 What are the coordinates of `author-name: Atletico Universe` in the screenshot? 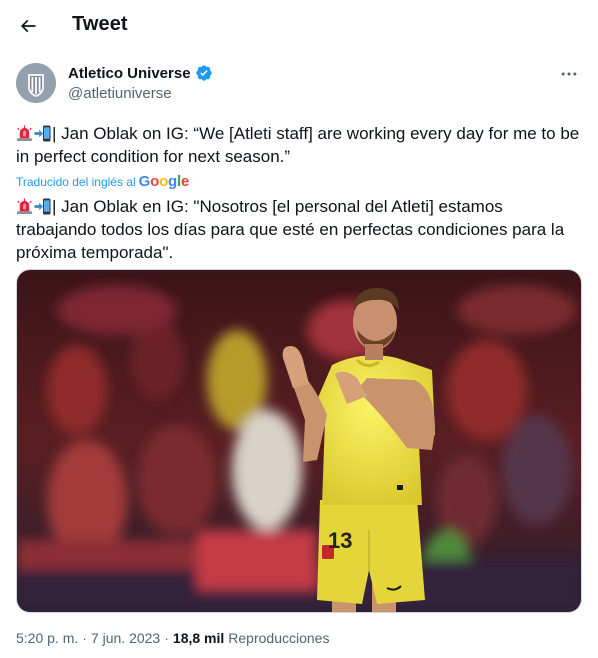 It's located at (129, 73).